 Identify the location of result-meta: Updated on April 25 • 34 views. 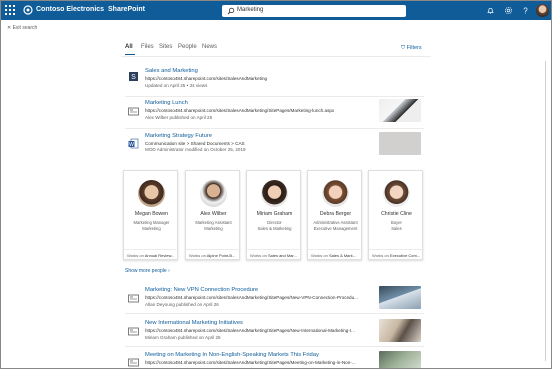
(176, 85).